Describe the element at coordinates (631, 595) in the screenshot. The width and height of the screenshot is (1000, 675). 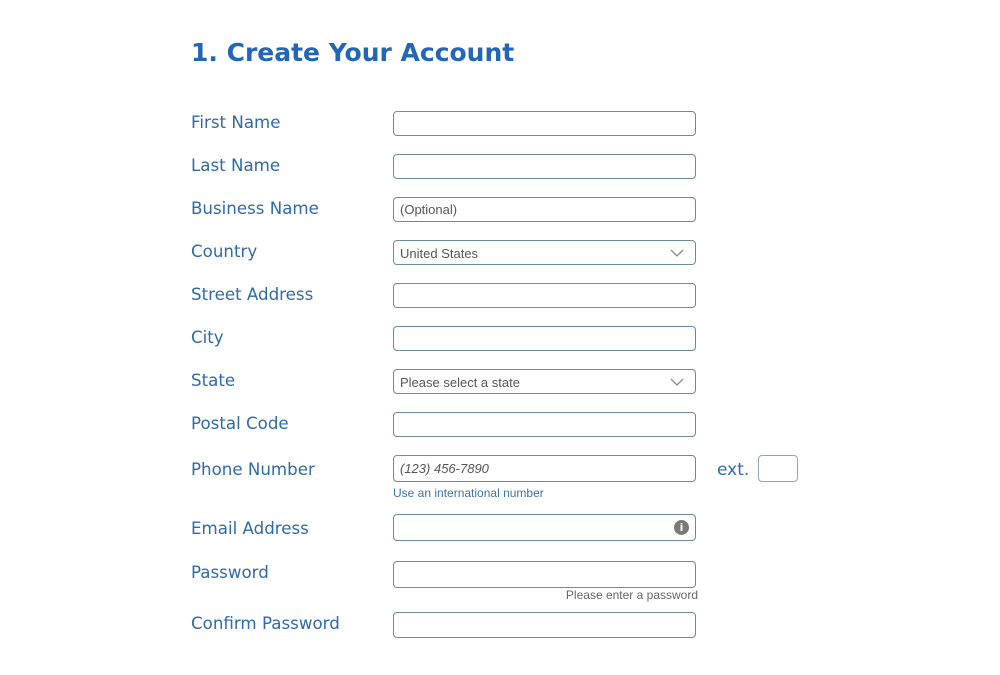
I see `password-hint: Please enter a password` at that location.